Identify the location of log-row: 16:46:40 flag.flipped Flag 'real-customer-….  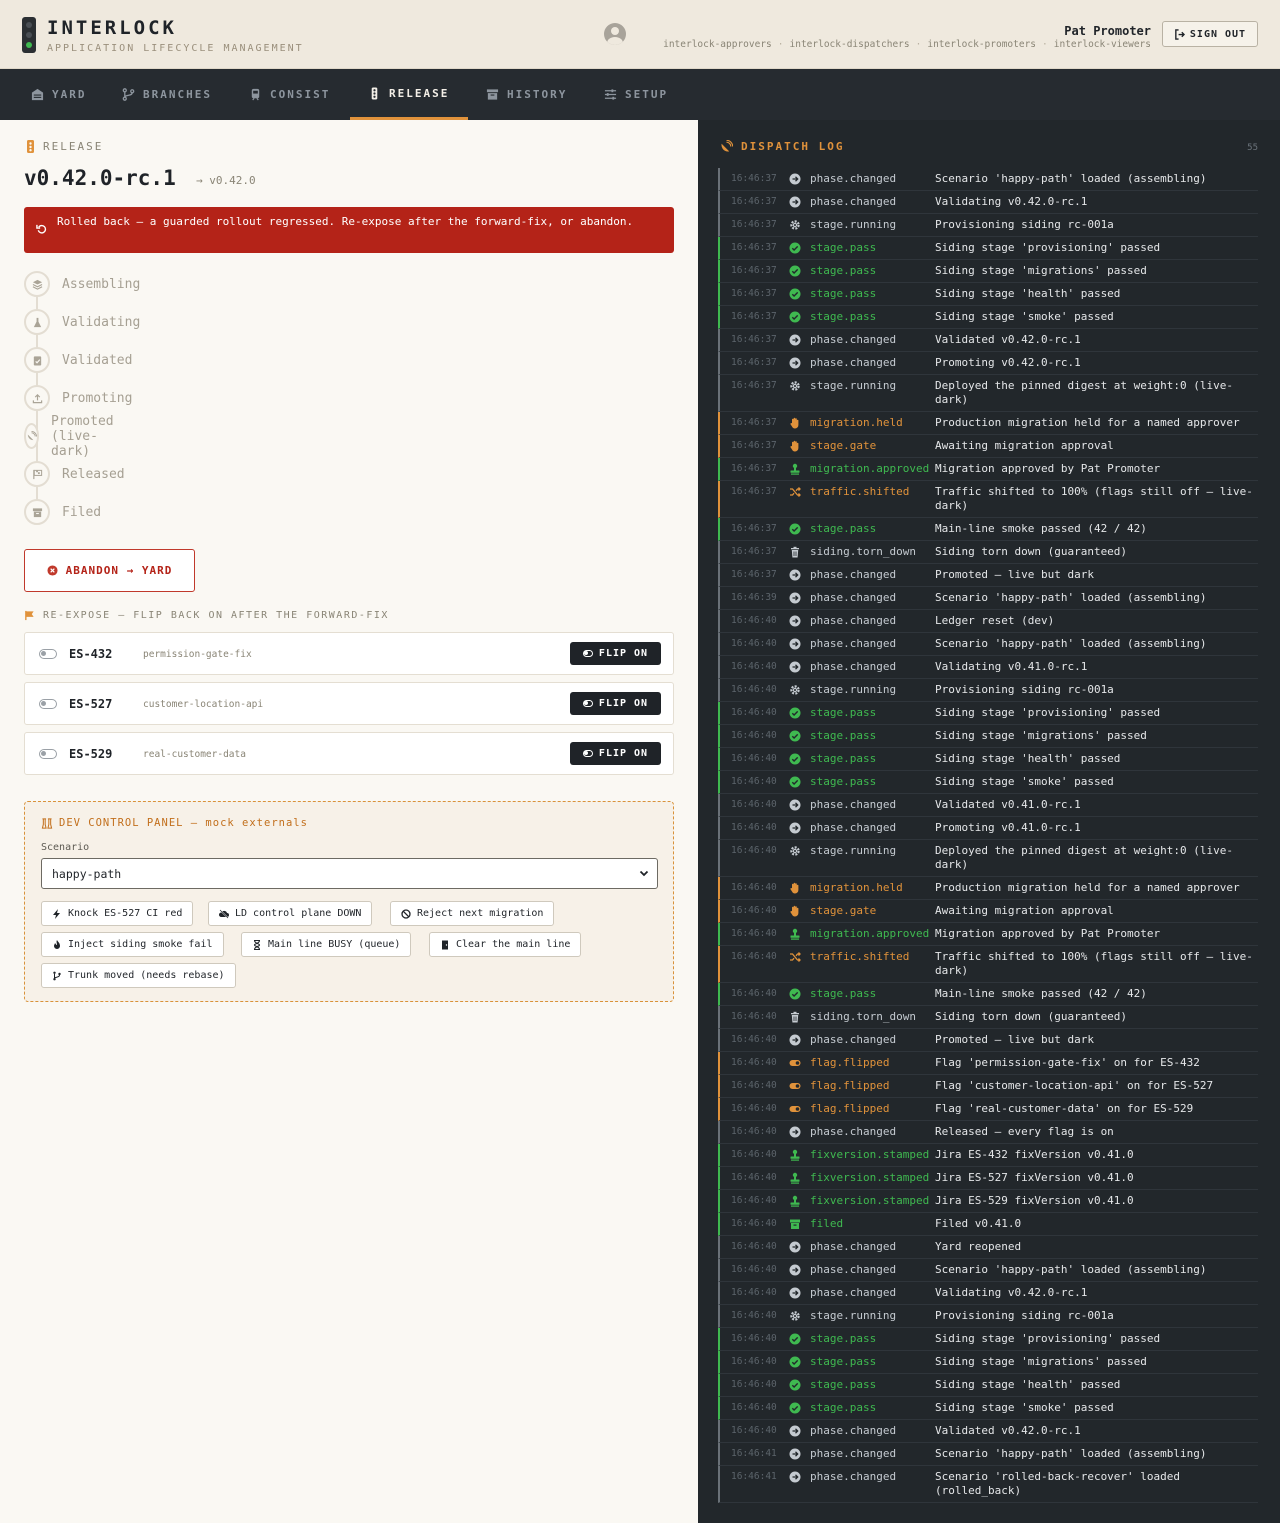
(988, 1109).